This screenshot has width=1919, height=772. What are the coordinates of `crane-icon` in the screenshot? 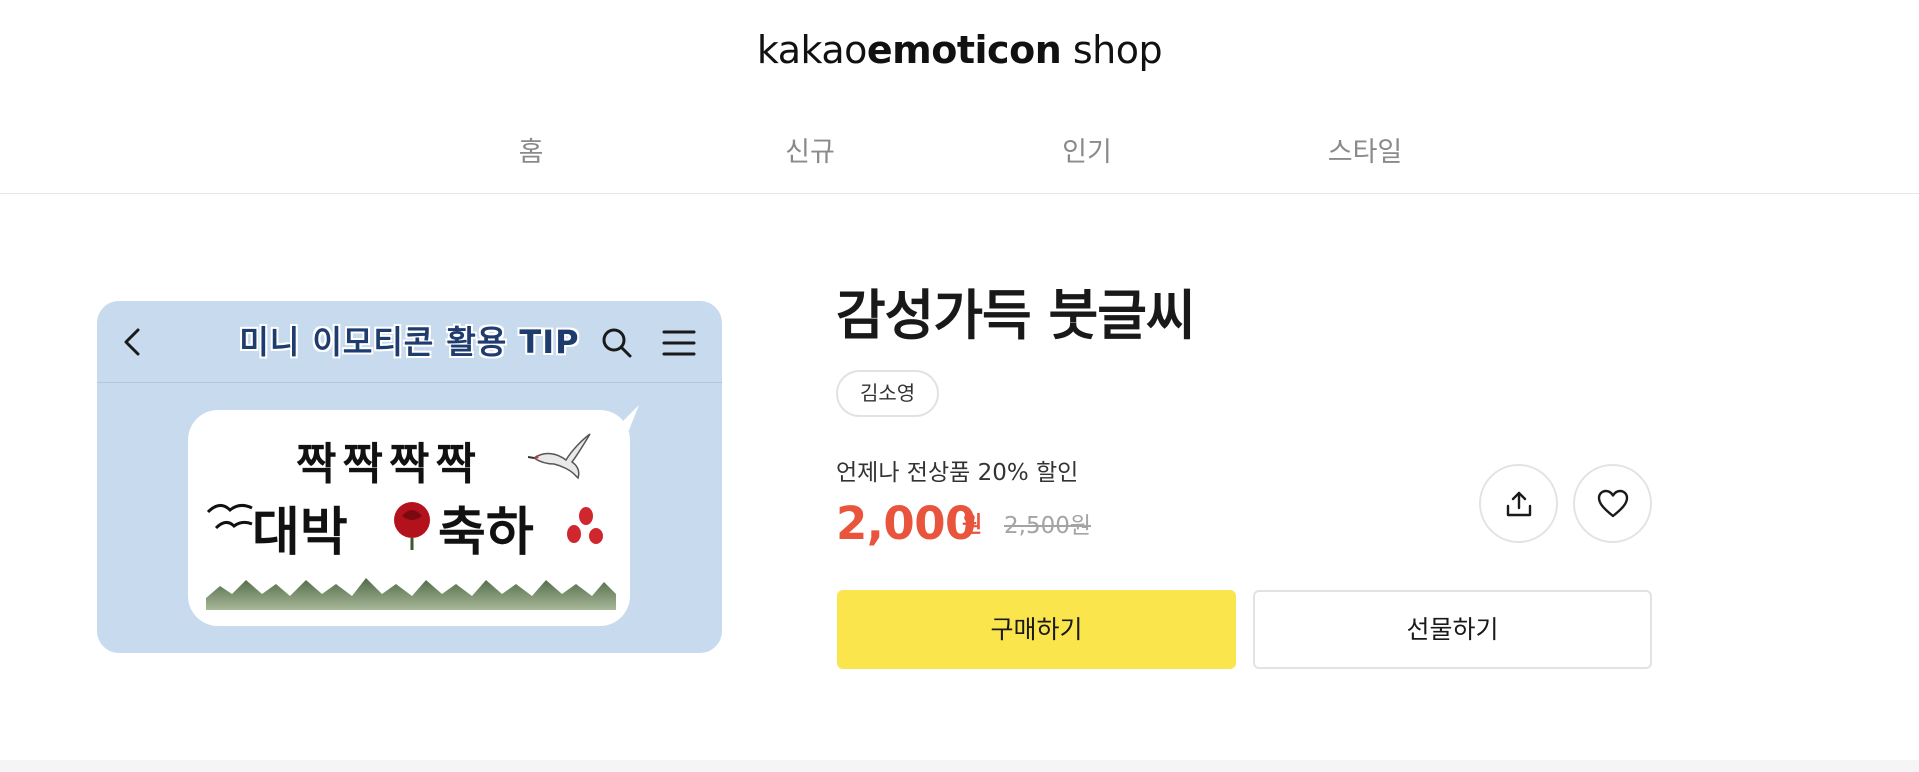 It's located at (559, 456).